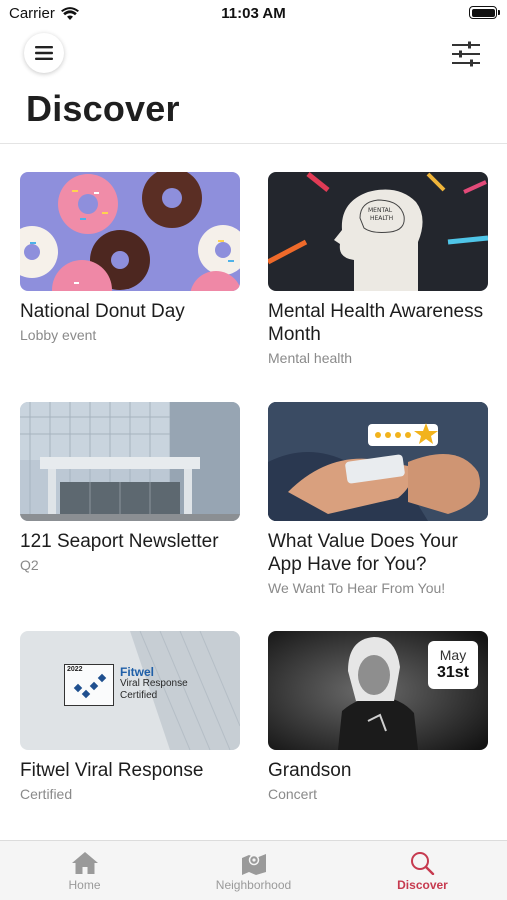  Describe the element at coordinates (310, 770) in the screenshot. I see `card-title: Grandson` at that location.